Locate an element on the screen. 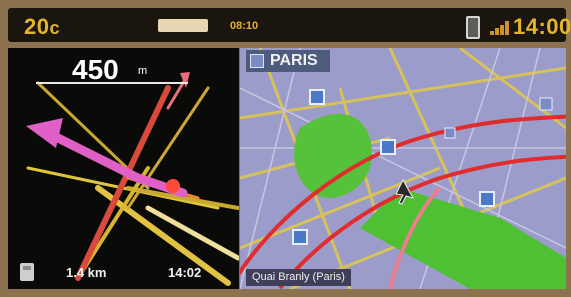  secondary-time: 08:10 is located at coordinates (244, 26).